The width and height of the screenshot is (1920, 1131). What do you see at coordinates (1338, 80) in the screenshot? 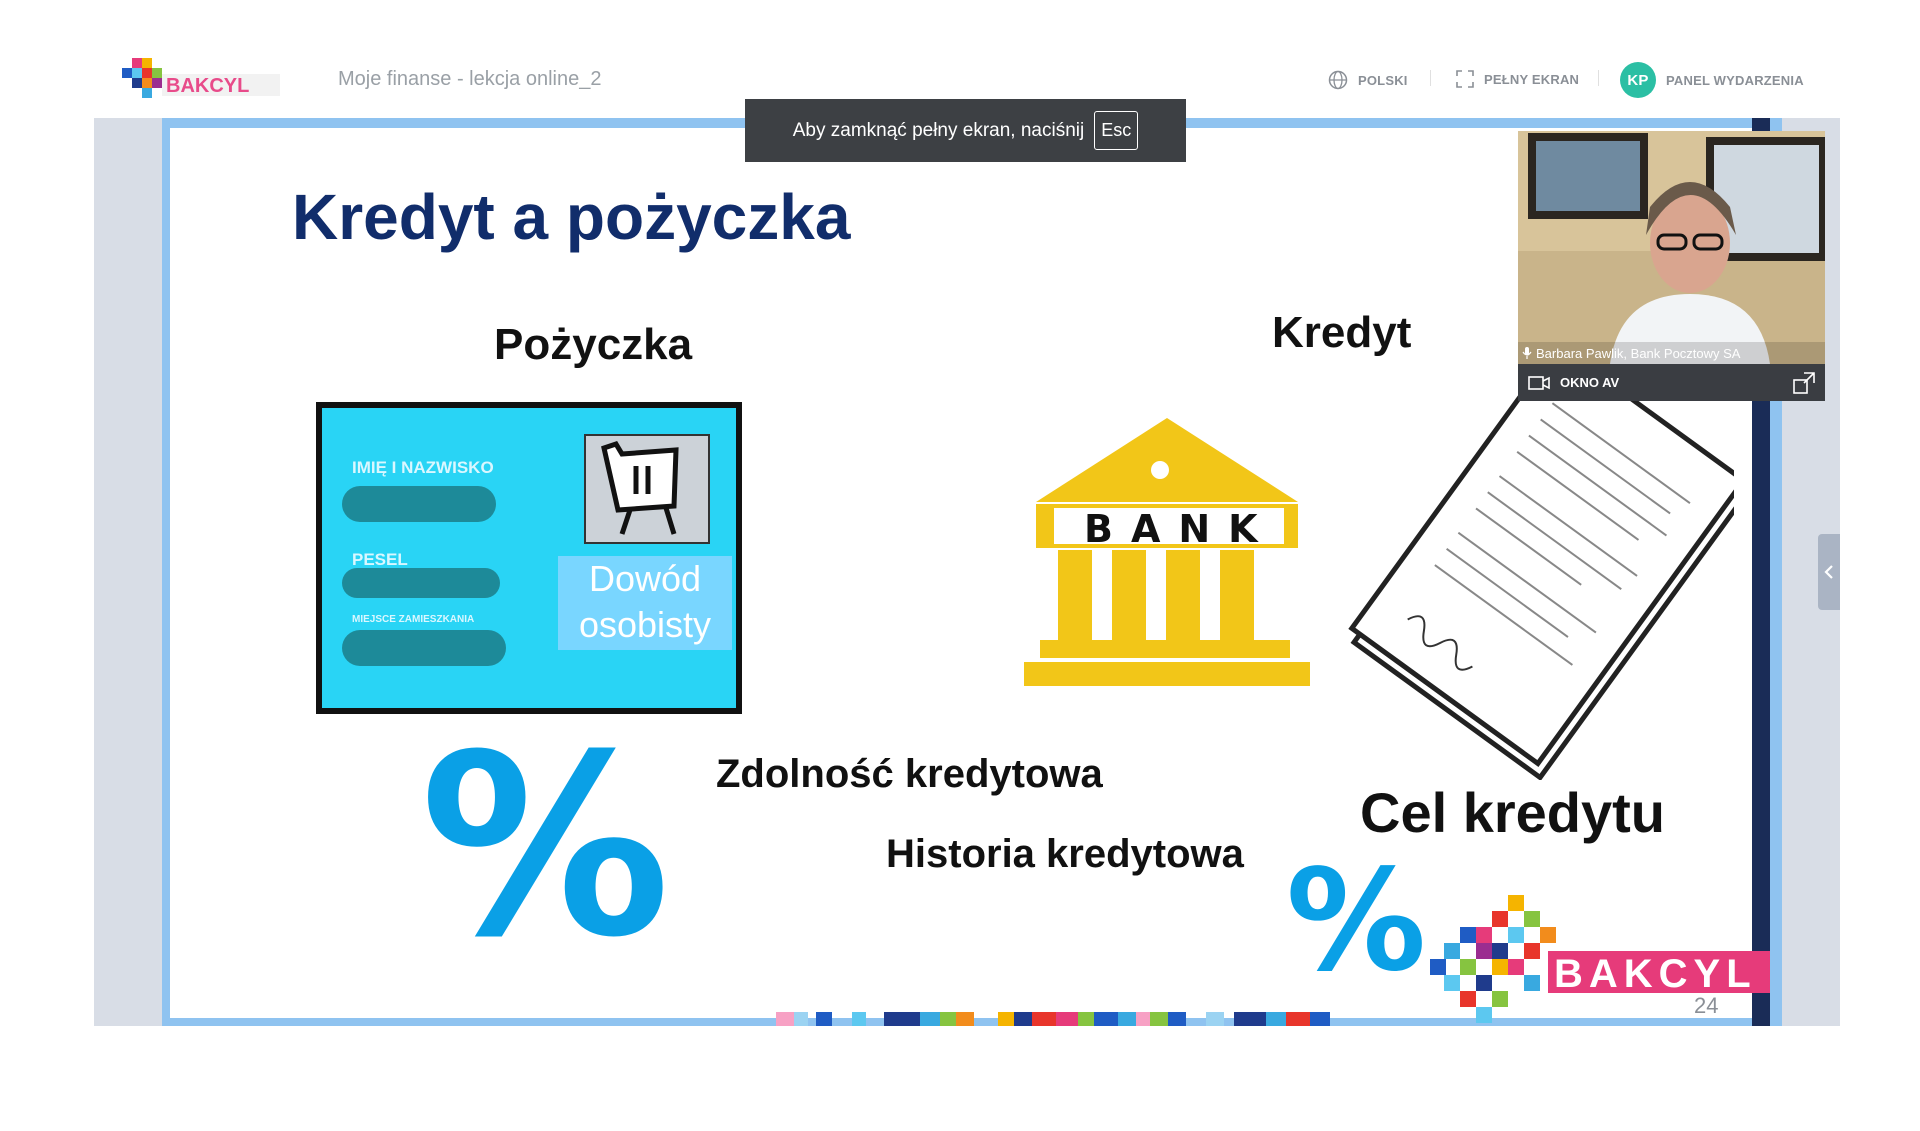
I see `globe-icon` at bounding box center [1338, 80].